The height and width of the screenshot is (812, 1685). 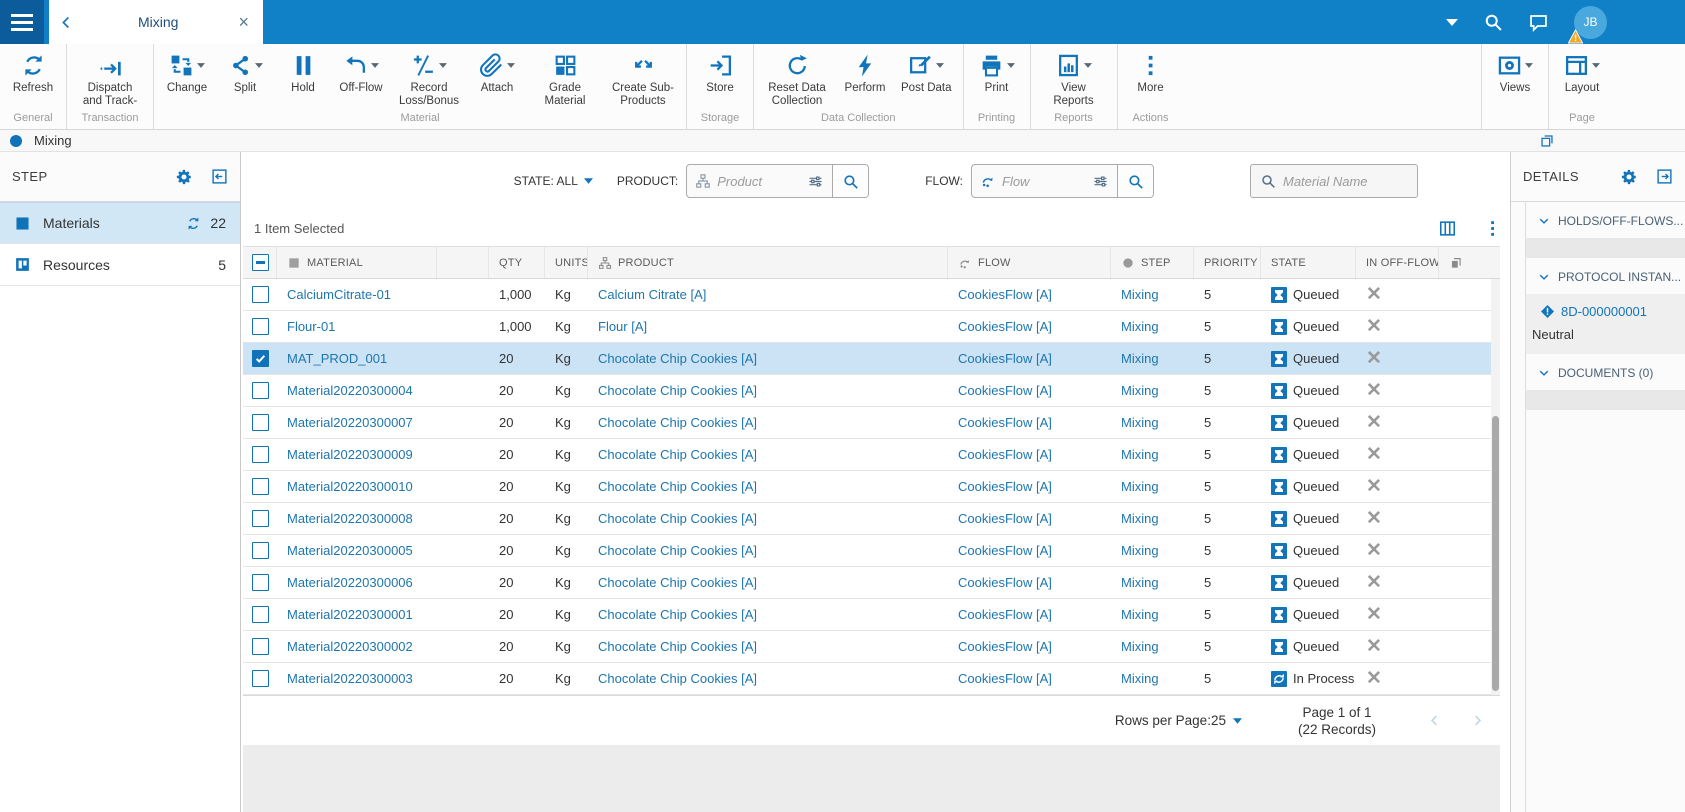 I want to click on refresh-button: Refresh, so click(x=33, y=73).